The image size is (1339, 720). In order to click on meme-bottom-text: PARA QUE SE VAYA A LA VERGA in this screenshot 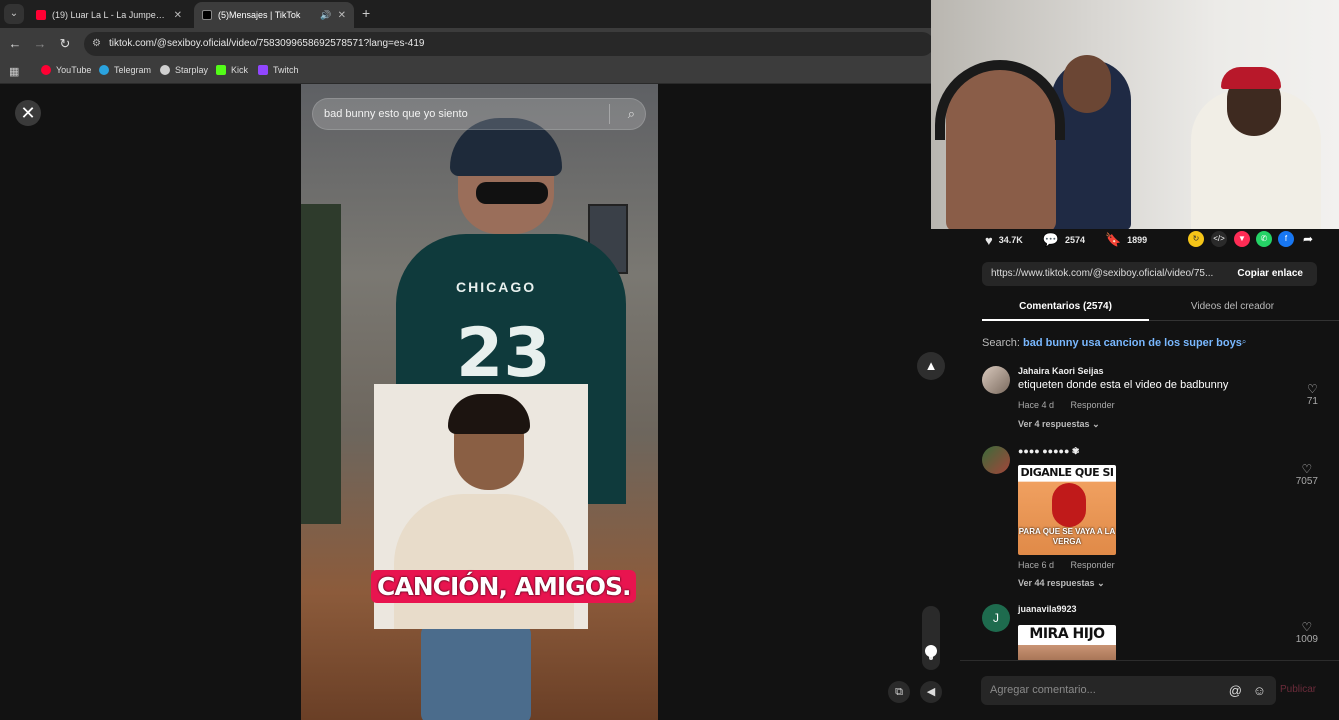, I will do `click(1067, 536)`.